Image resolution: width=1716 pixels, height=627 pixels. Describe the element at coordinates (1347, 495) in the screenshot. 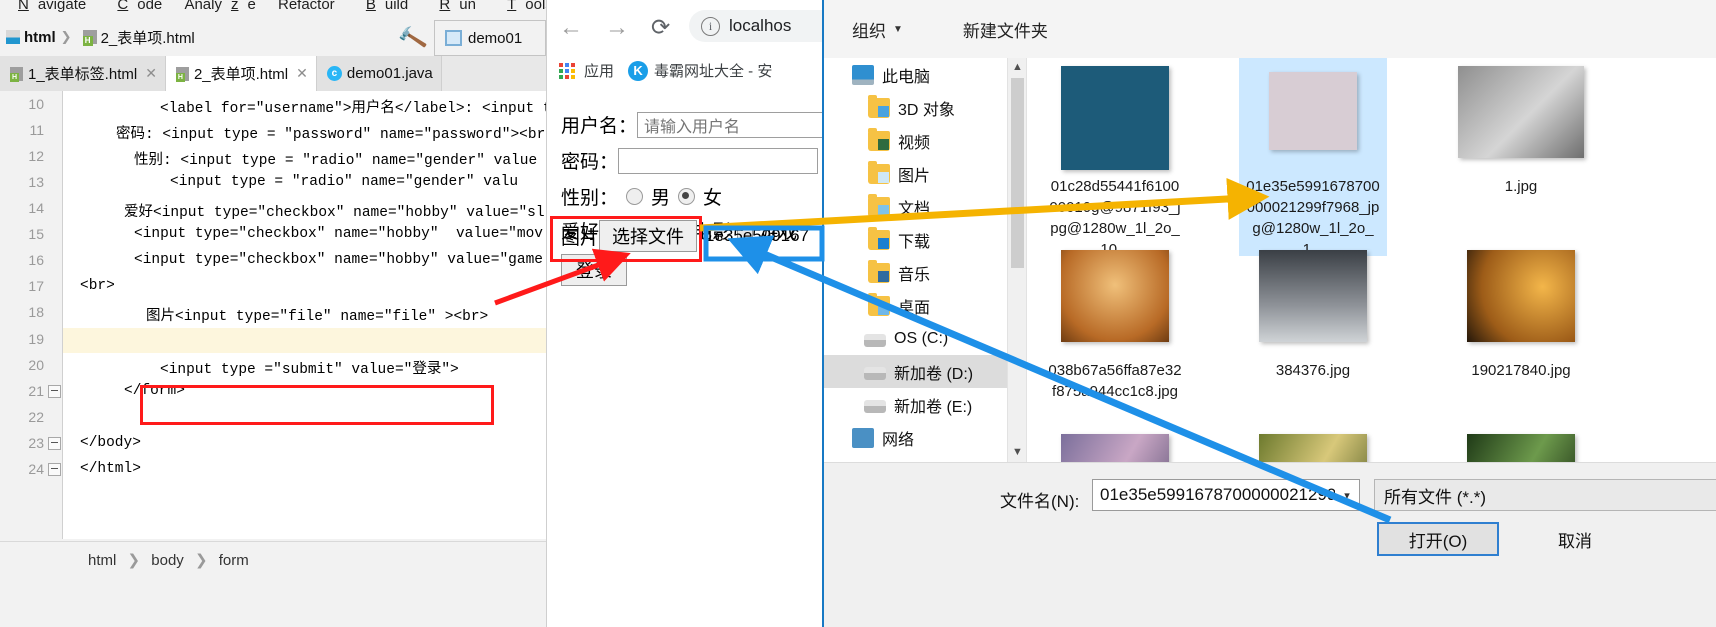

I see `chevron-down-icon: ▾` at that location.